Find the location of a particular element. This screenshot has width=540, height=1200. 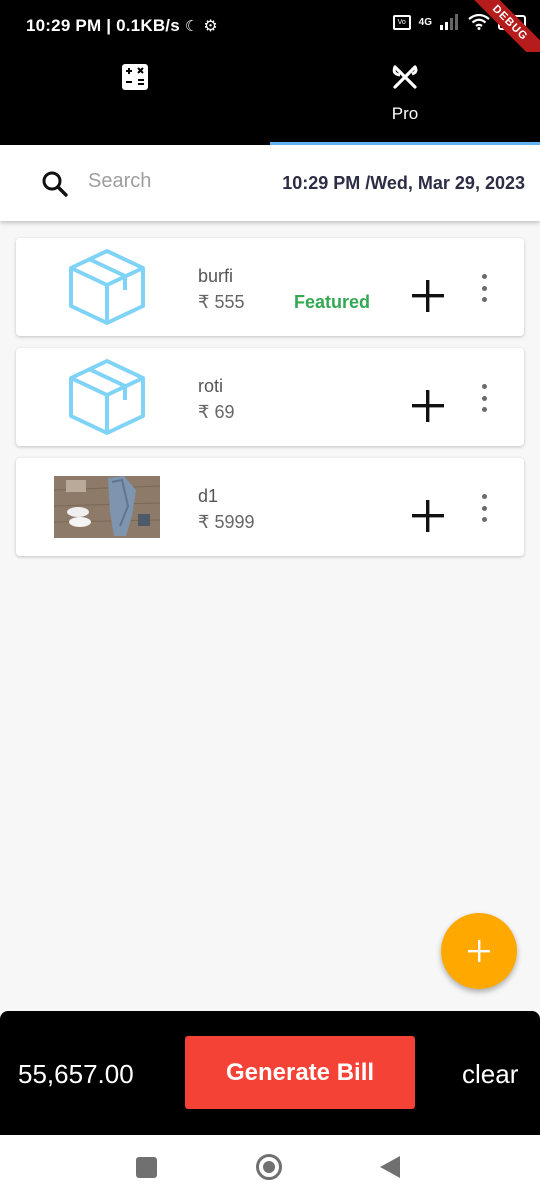

fork-knife-icon is located at coordinates (405, 77).